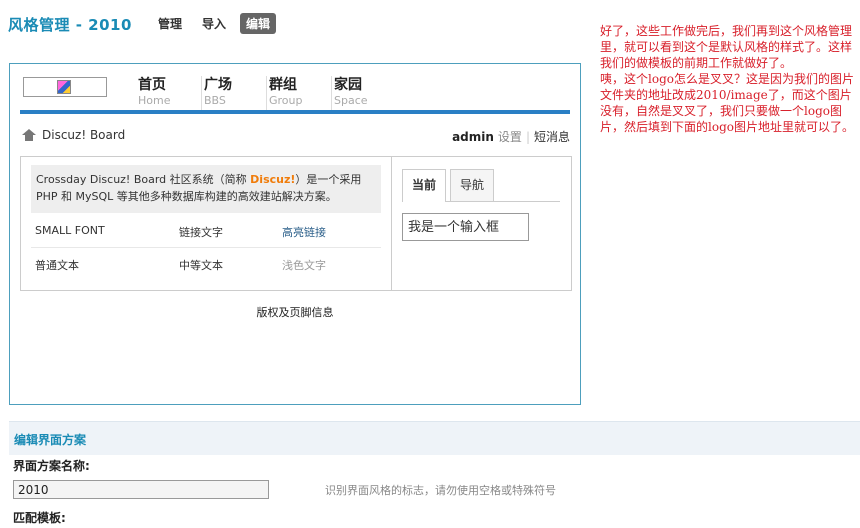  What do you see at coordinates (154, 100) in the screenshot?
I see `nav-sublabel: Home` at bounding box center [154, 100].